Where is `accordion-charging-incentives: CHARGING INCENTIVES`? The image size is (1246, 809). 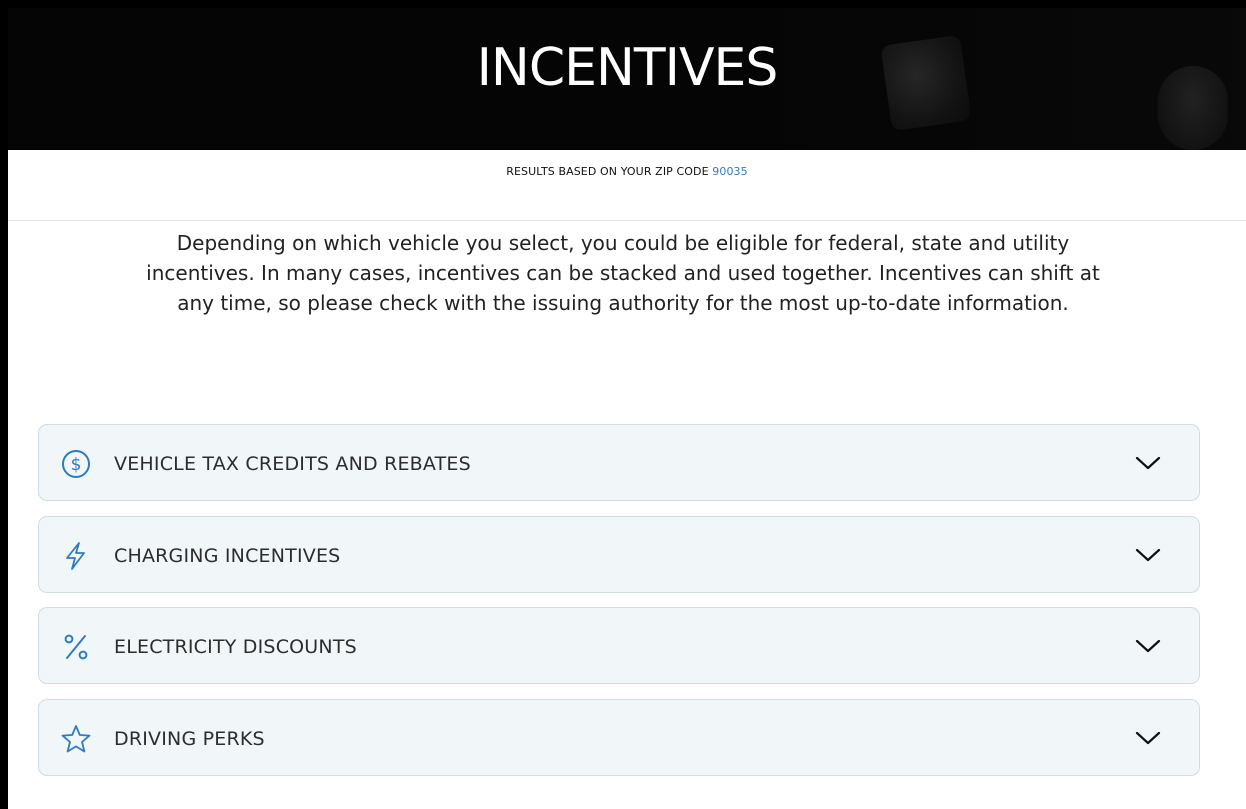
accordion-charging-incentives: CHARGING INCENTIVES is located at coordinates (619, 554).